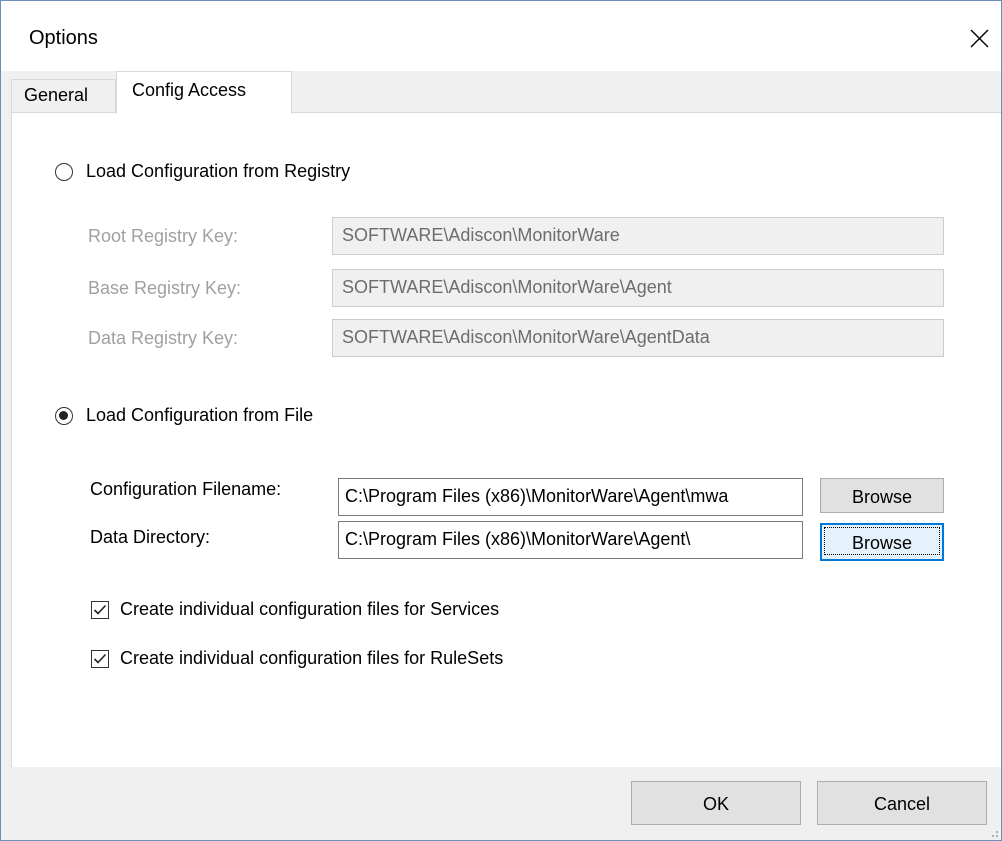 The width and height of the screenshot is (1002, 841). I want to click on title-bar: Options, so click(501, 36).